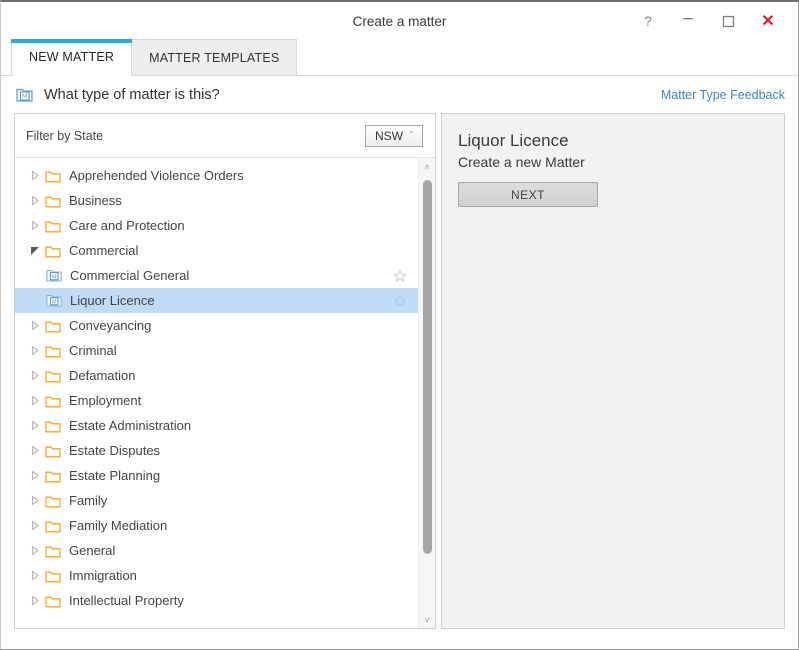 The width and height of the screenshot is (799, 650). I want to click on tree-item-label: Intellectual Property, so click(126, 600).